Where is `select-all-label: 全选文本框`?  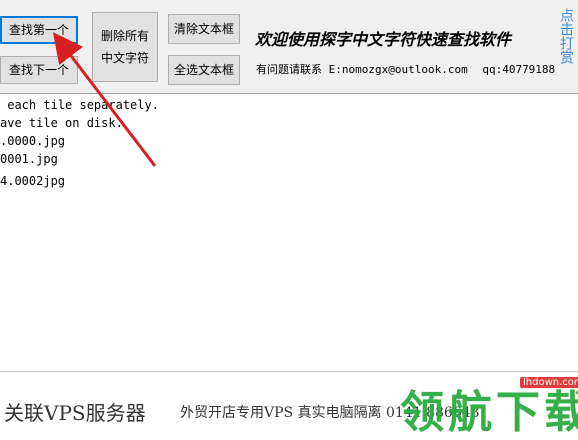
select-all-label: 全选文本框 is located at coordinates (203, 70).